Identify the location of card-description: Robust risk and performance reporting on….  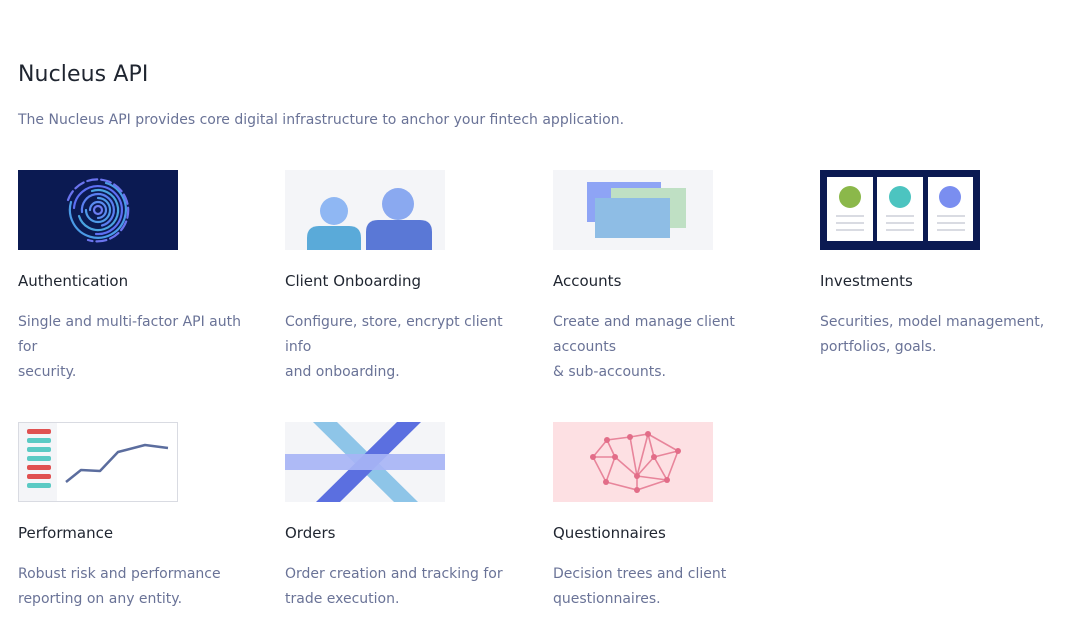
(119, 586).